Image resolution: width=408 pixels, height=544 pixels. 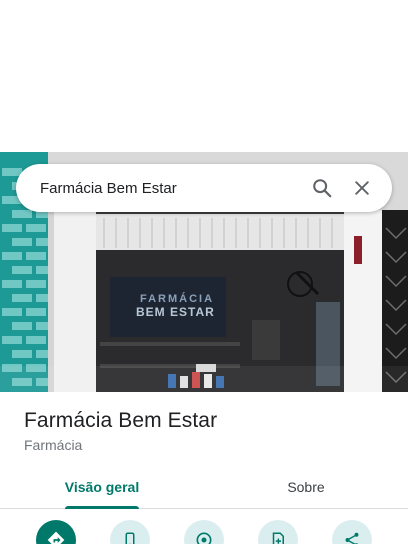 I want to click on close-button, so click(x=362, y=188).